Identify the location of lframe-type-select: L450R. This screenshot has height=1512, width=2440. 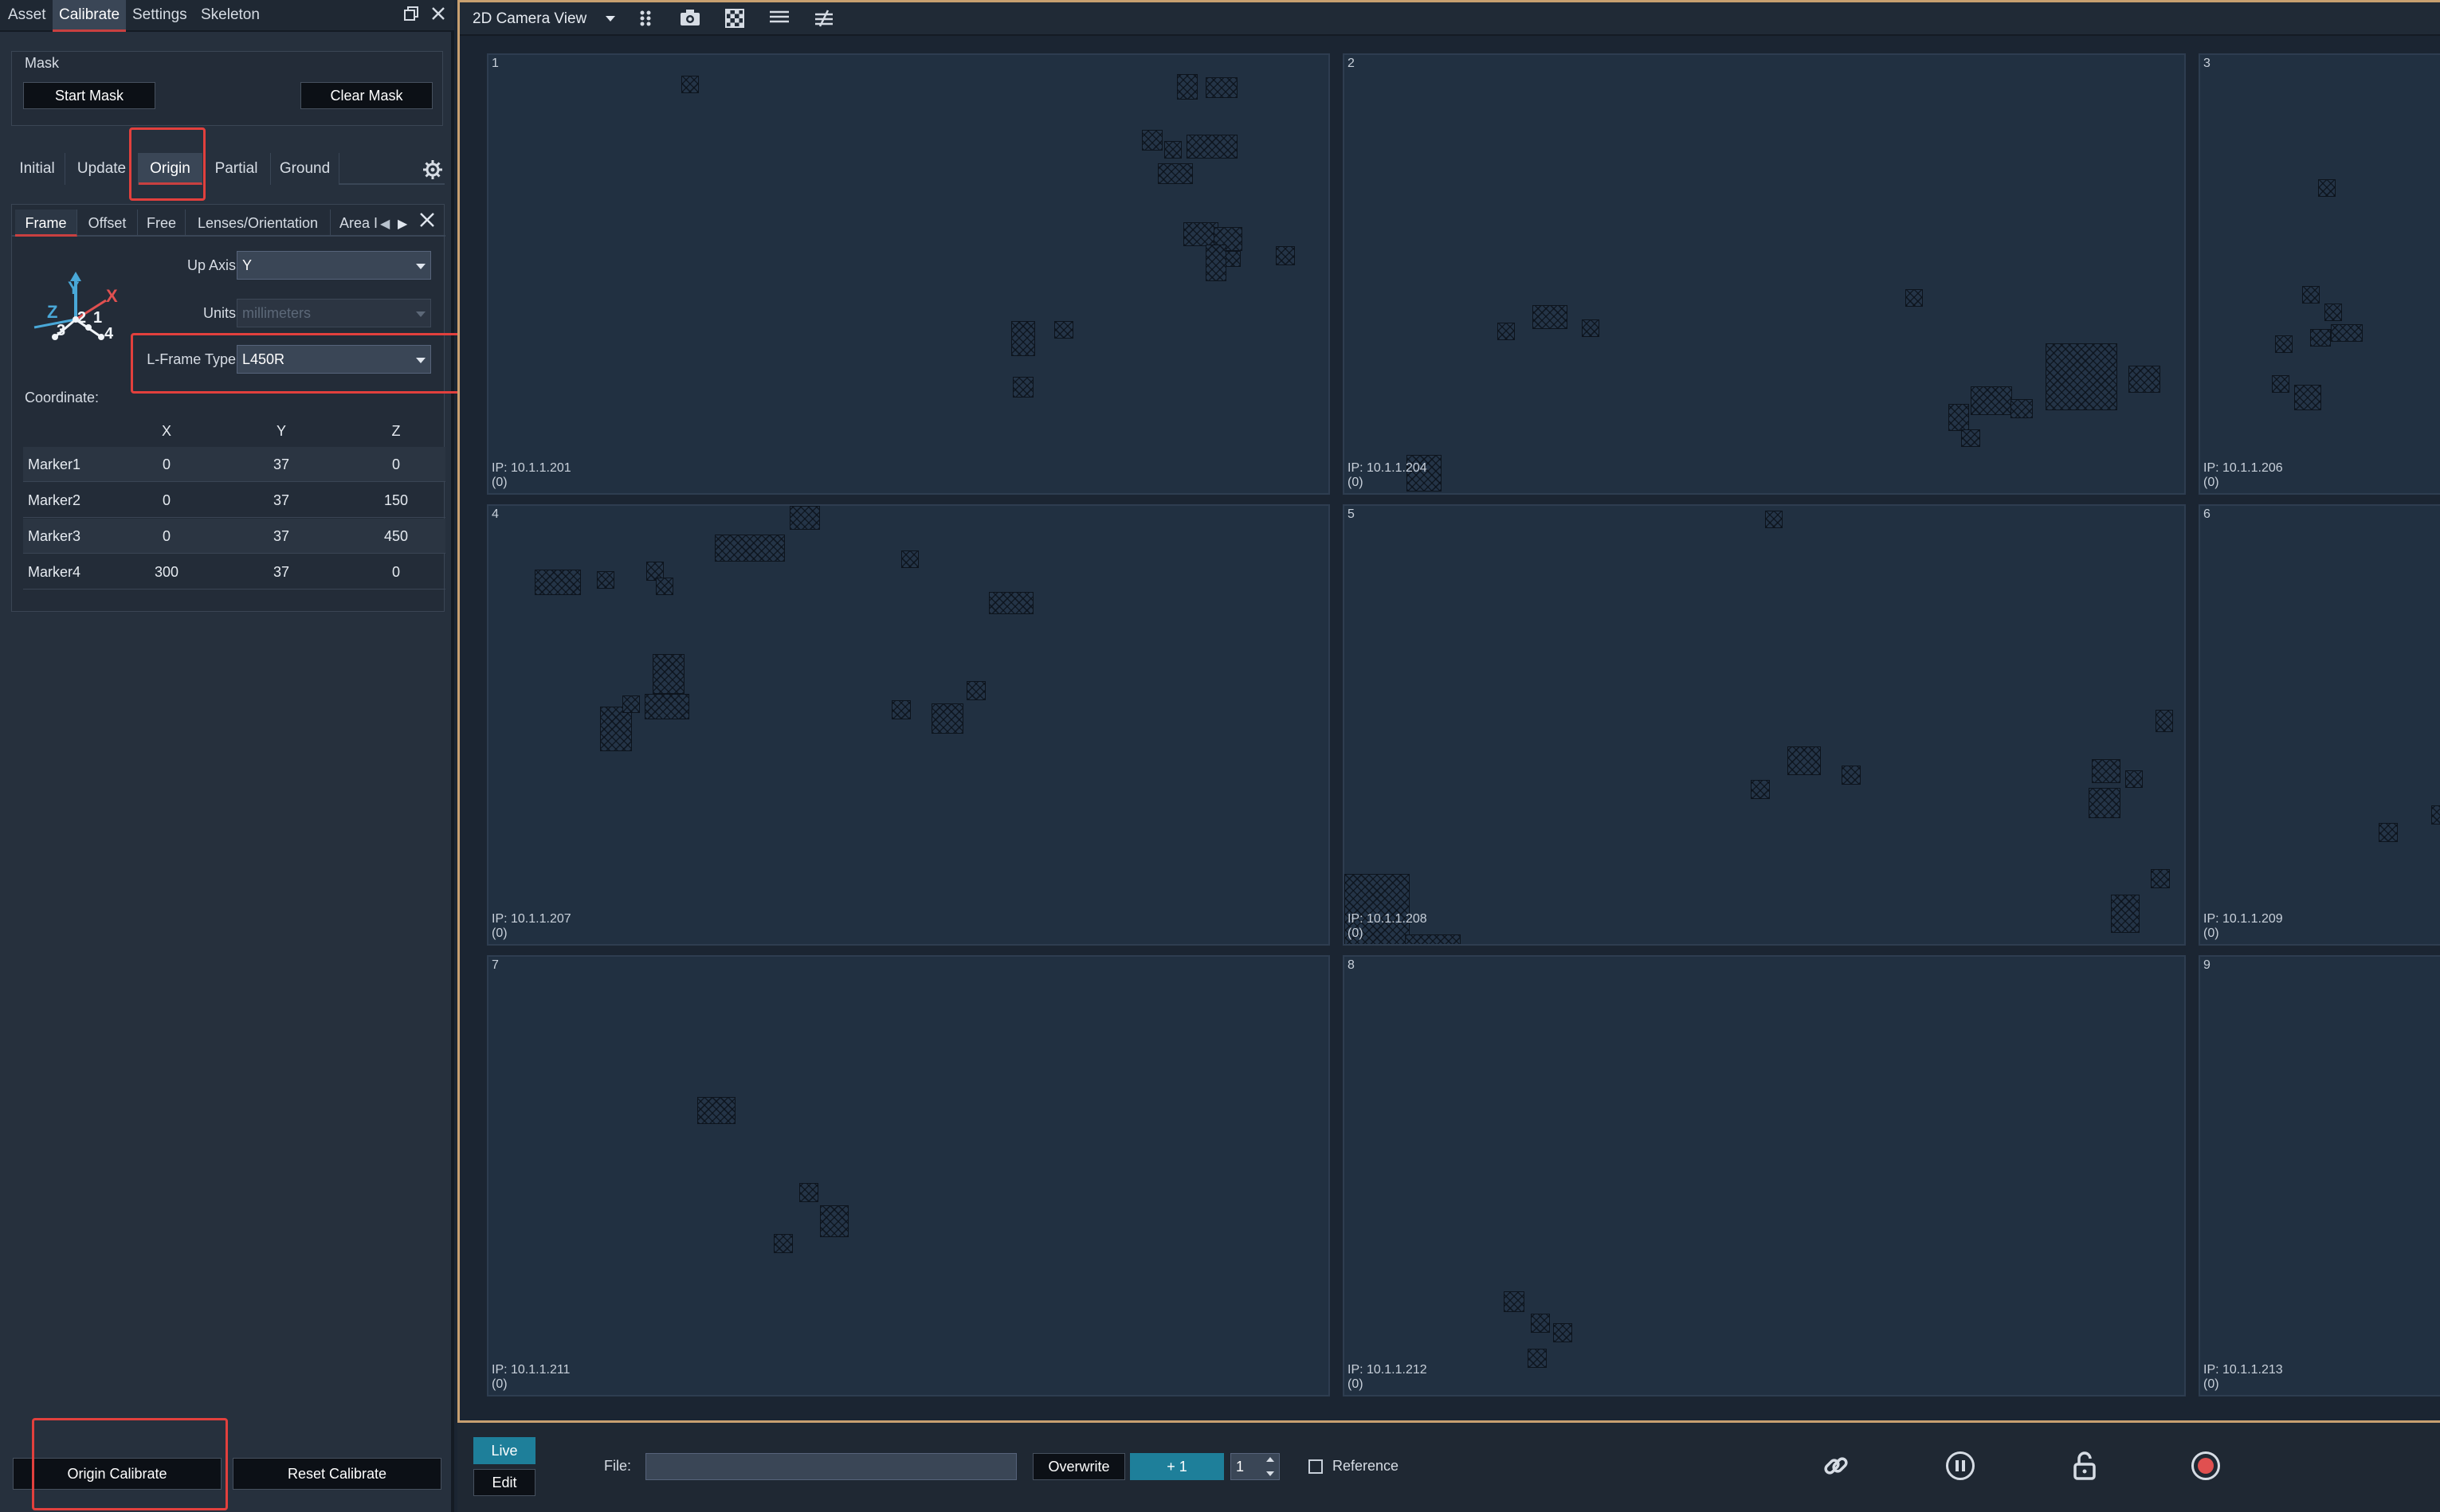
(334, 359).